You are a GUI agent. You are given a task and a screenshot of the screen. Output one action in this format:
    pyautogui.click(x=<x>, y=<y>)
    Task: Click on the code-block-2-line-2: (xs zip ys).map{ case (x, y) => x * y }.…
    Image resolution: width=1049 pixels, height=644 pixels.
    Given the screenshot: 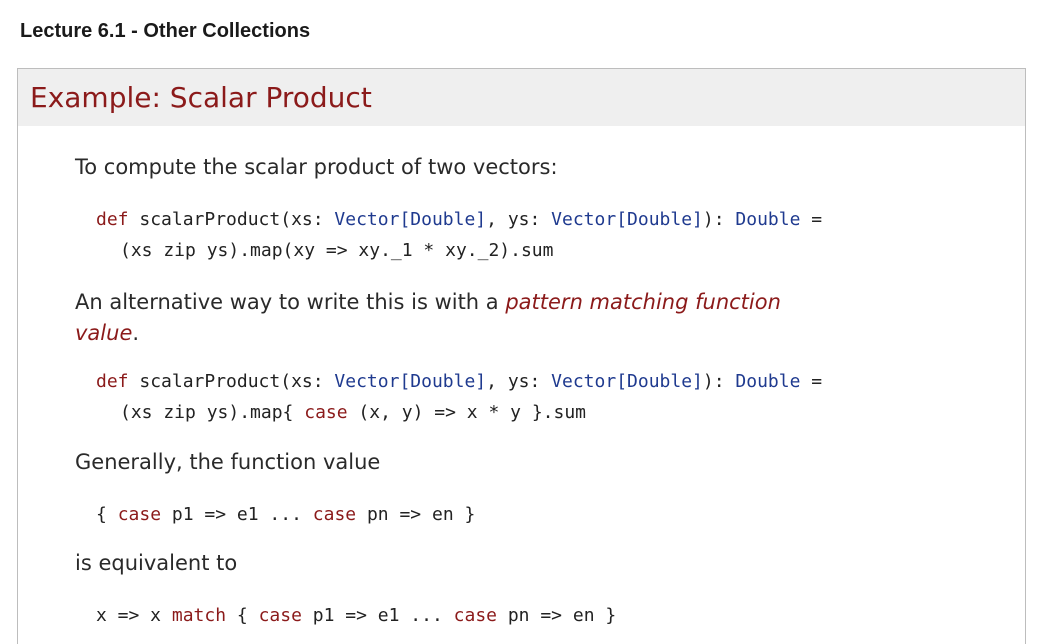 What is the action you would take?
    pyautogui.click(x=353, y=412)
    